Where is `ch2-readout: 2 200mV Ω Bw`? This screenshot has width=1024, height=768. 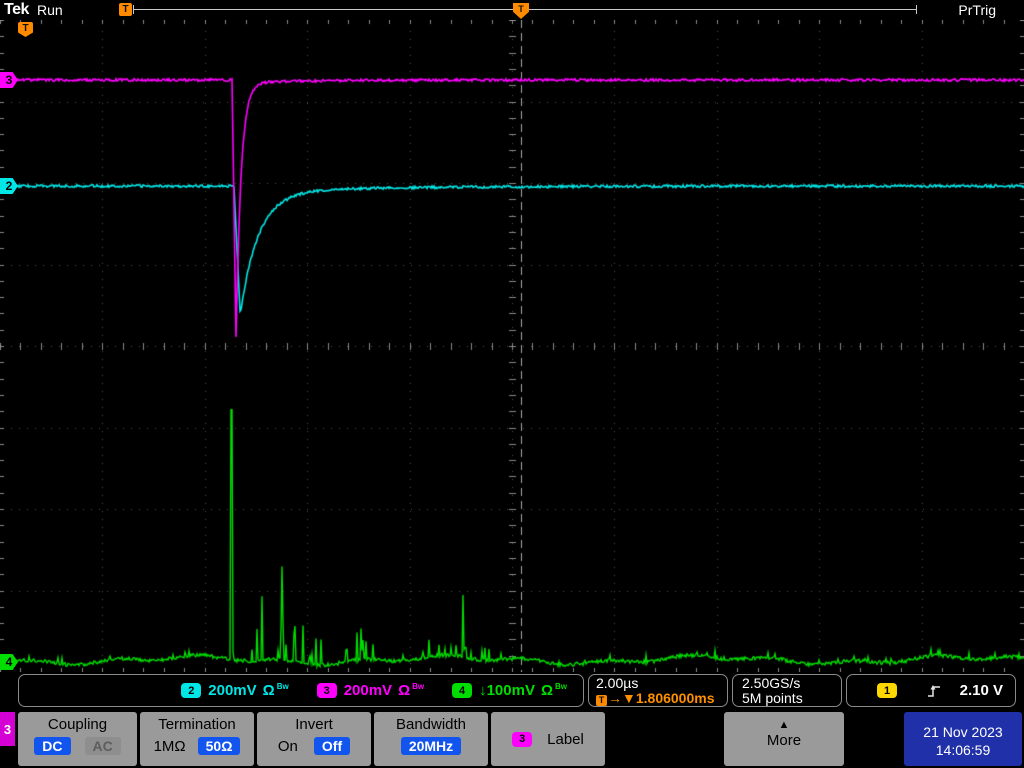 ch2-readout: 2 200mV Ω Bw is located at coordinates (235, 690).